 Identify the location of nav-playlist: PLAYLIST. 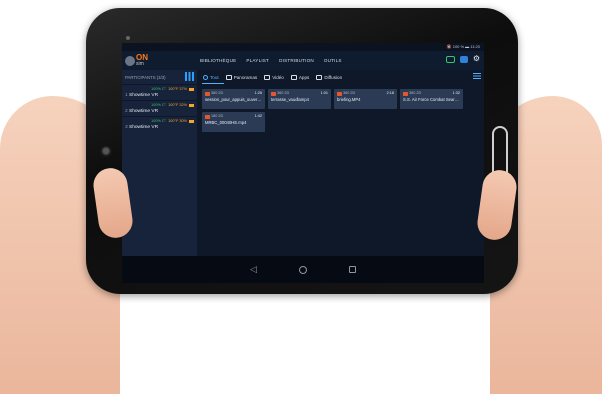
(257, 60).